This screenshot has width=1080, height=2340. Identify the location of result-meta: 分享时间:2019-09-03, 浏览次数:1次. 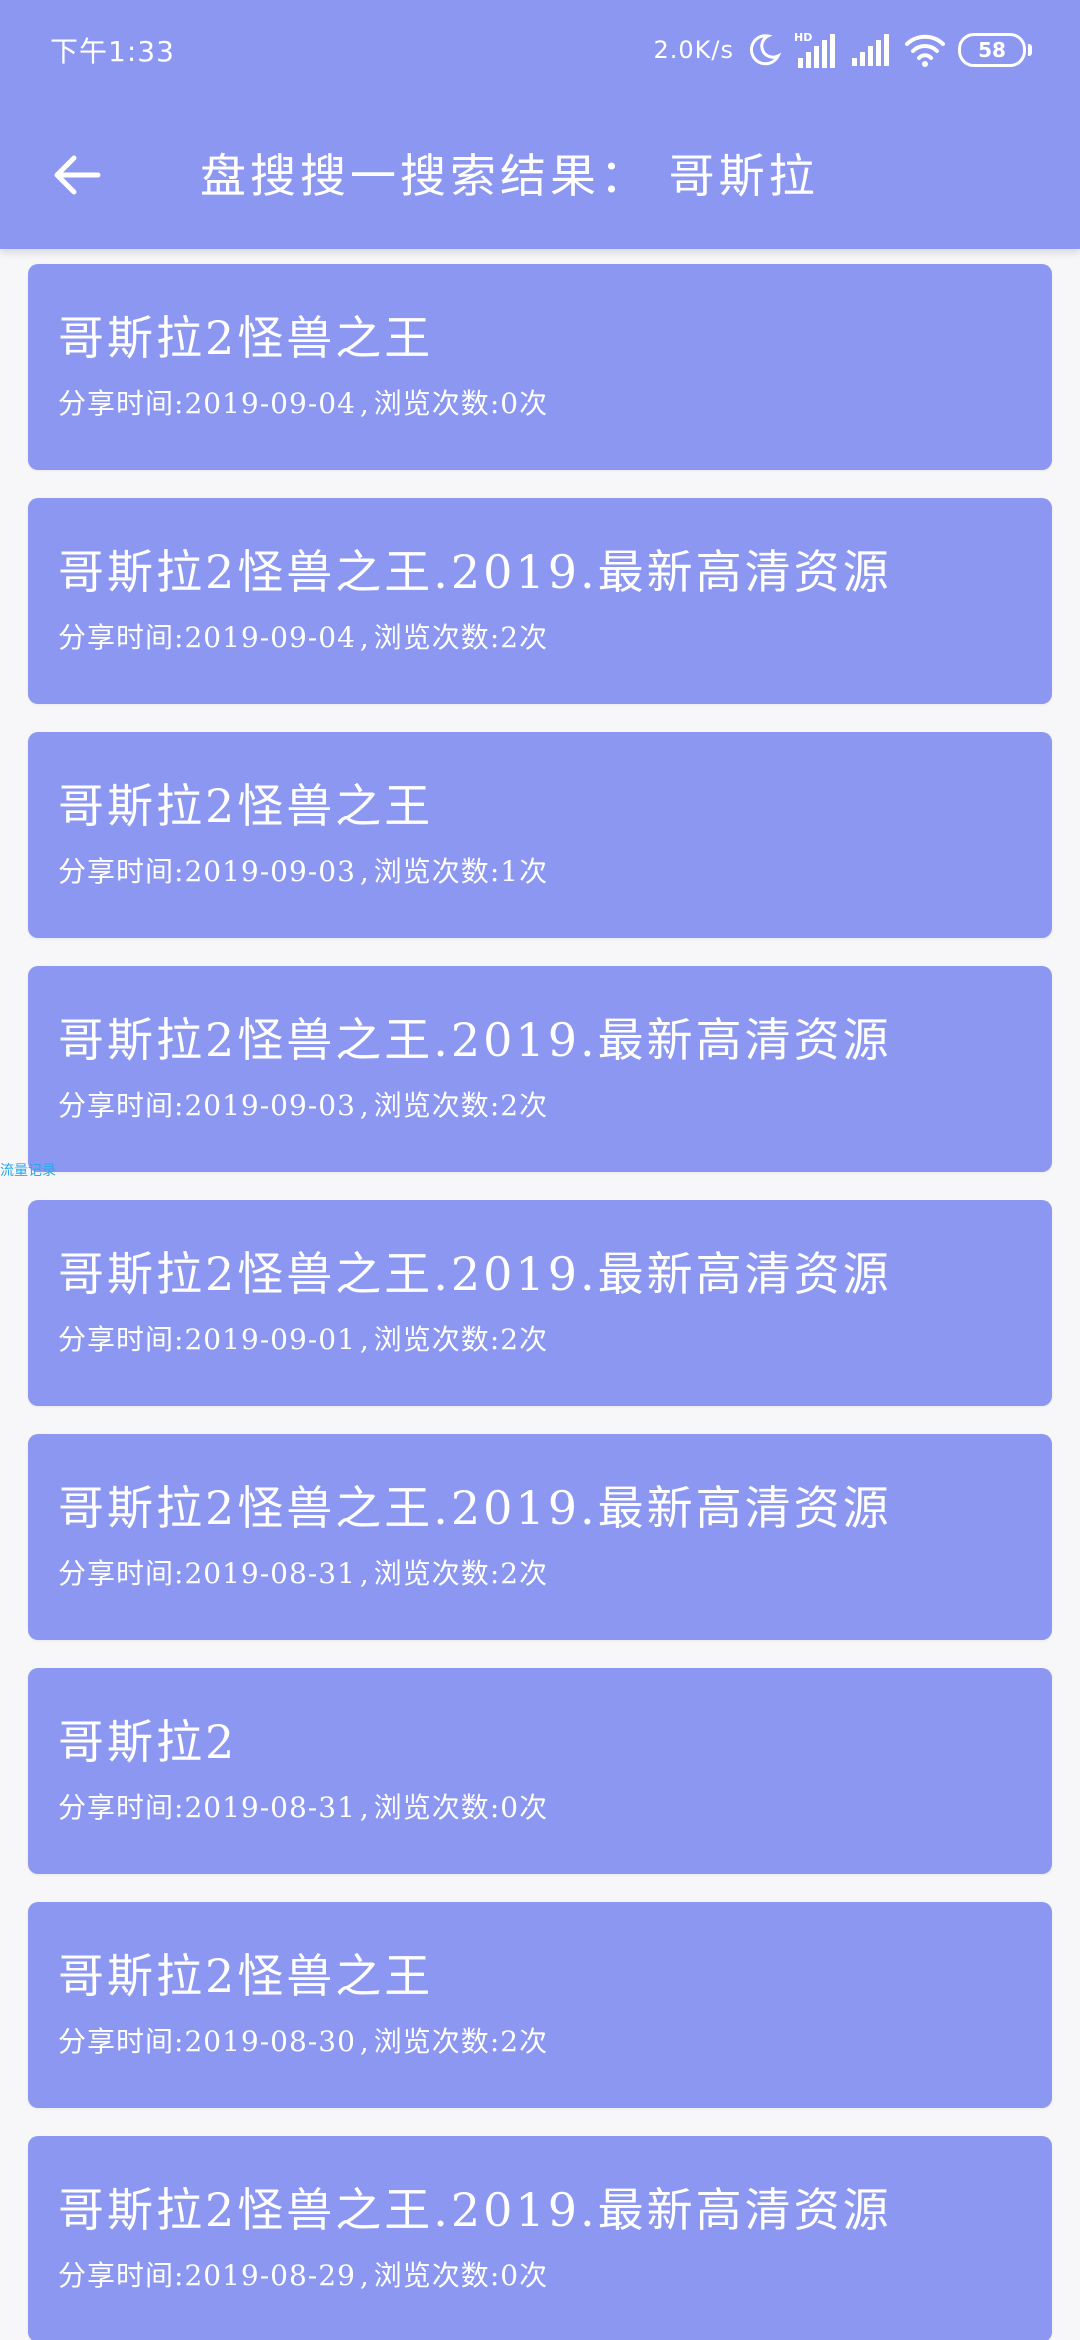
(303, 872).